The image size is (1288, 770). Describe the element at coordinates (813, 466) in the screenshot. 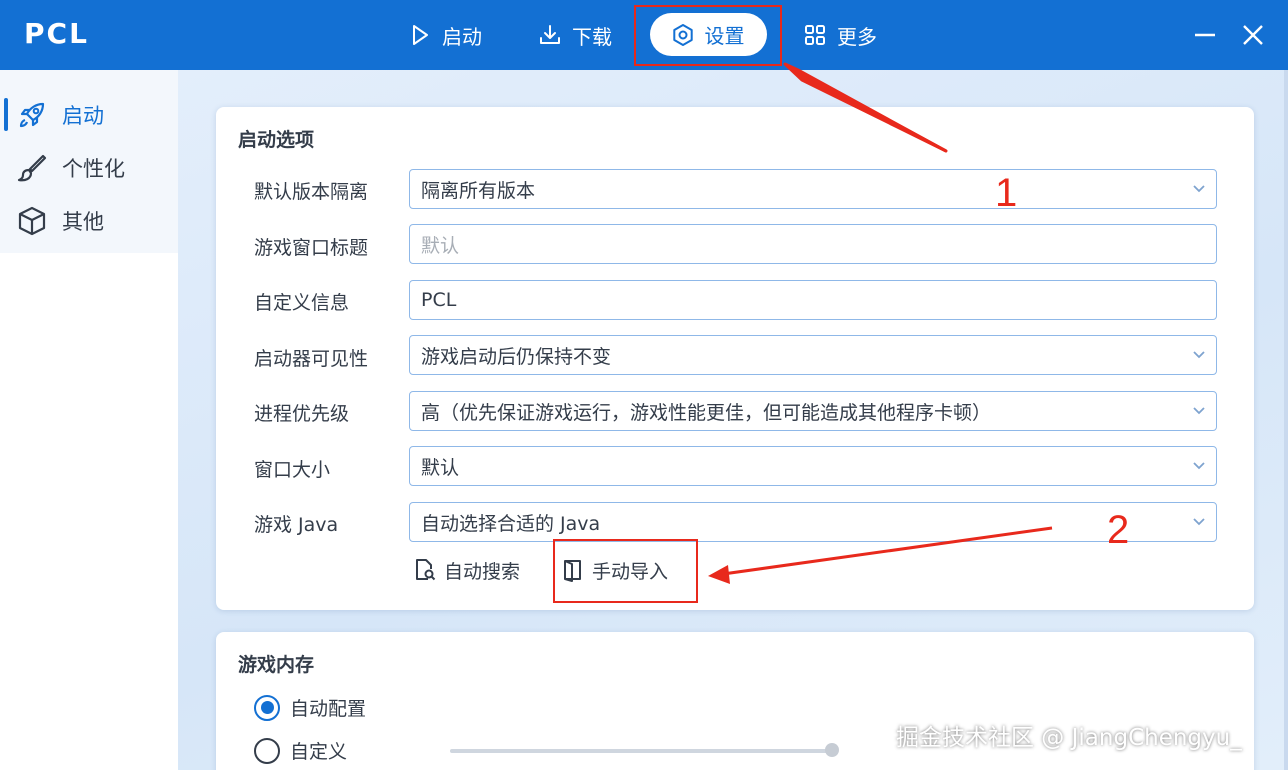

I see `window-size-select: 默认` at that location.